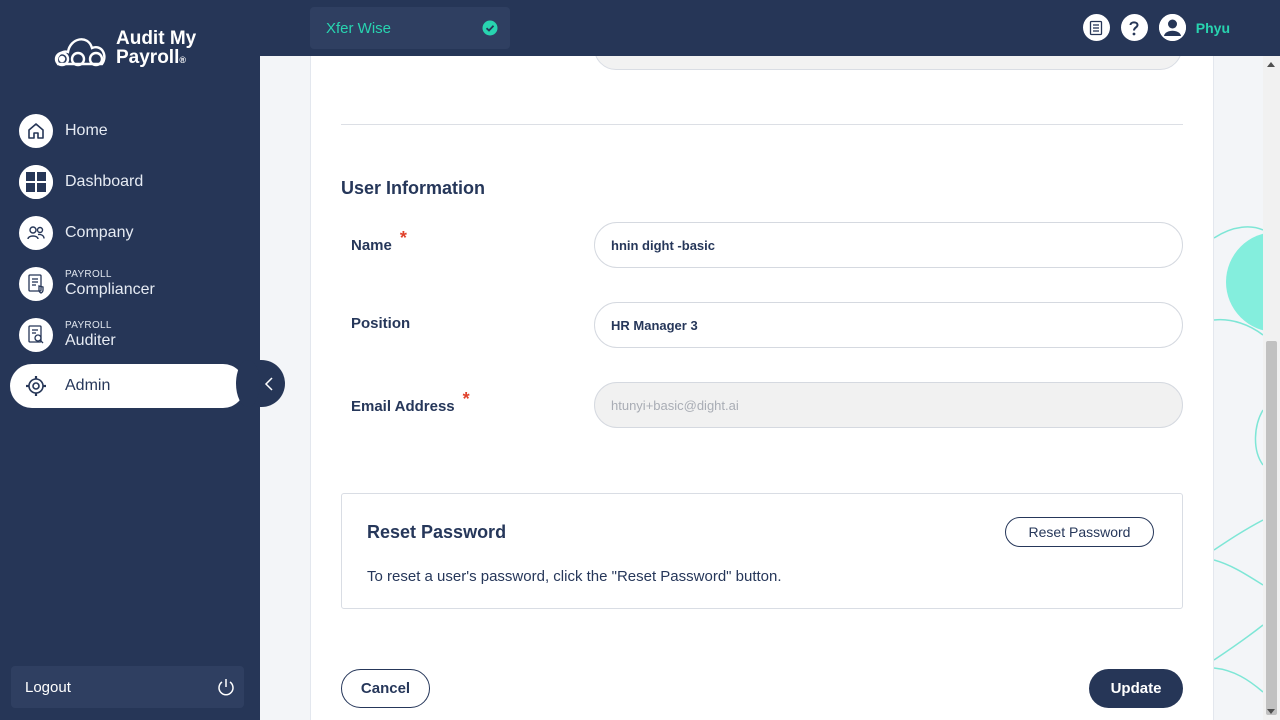 The image size is (1280, 720). What do you see at coordinates (1213, 28) in the screenshot?
I see `user-name: Phyu` at bounding box center [1213, 28].